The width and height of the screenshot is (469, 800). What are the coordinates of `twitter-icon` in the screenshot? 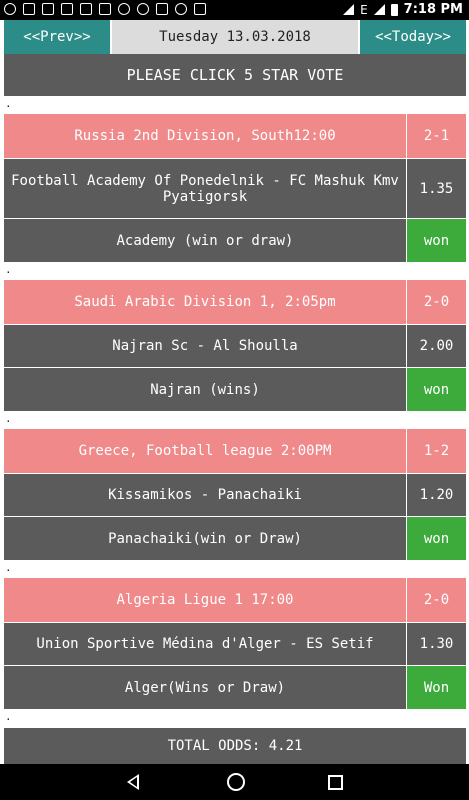 It's located at (124, 9).